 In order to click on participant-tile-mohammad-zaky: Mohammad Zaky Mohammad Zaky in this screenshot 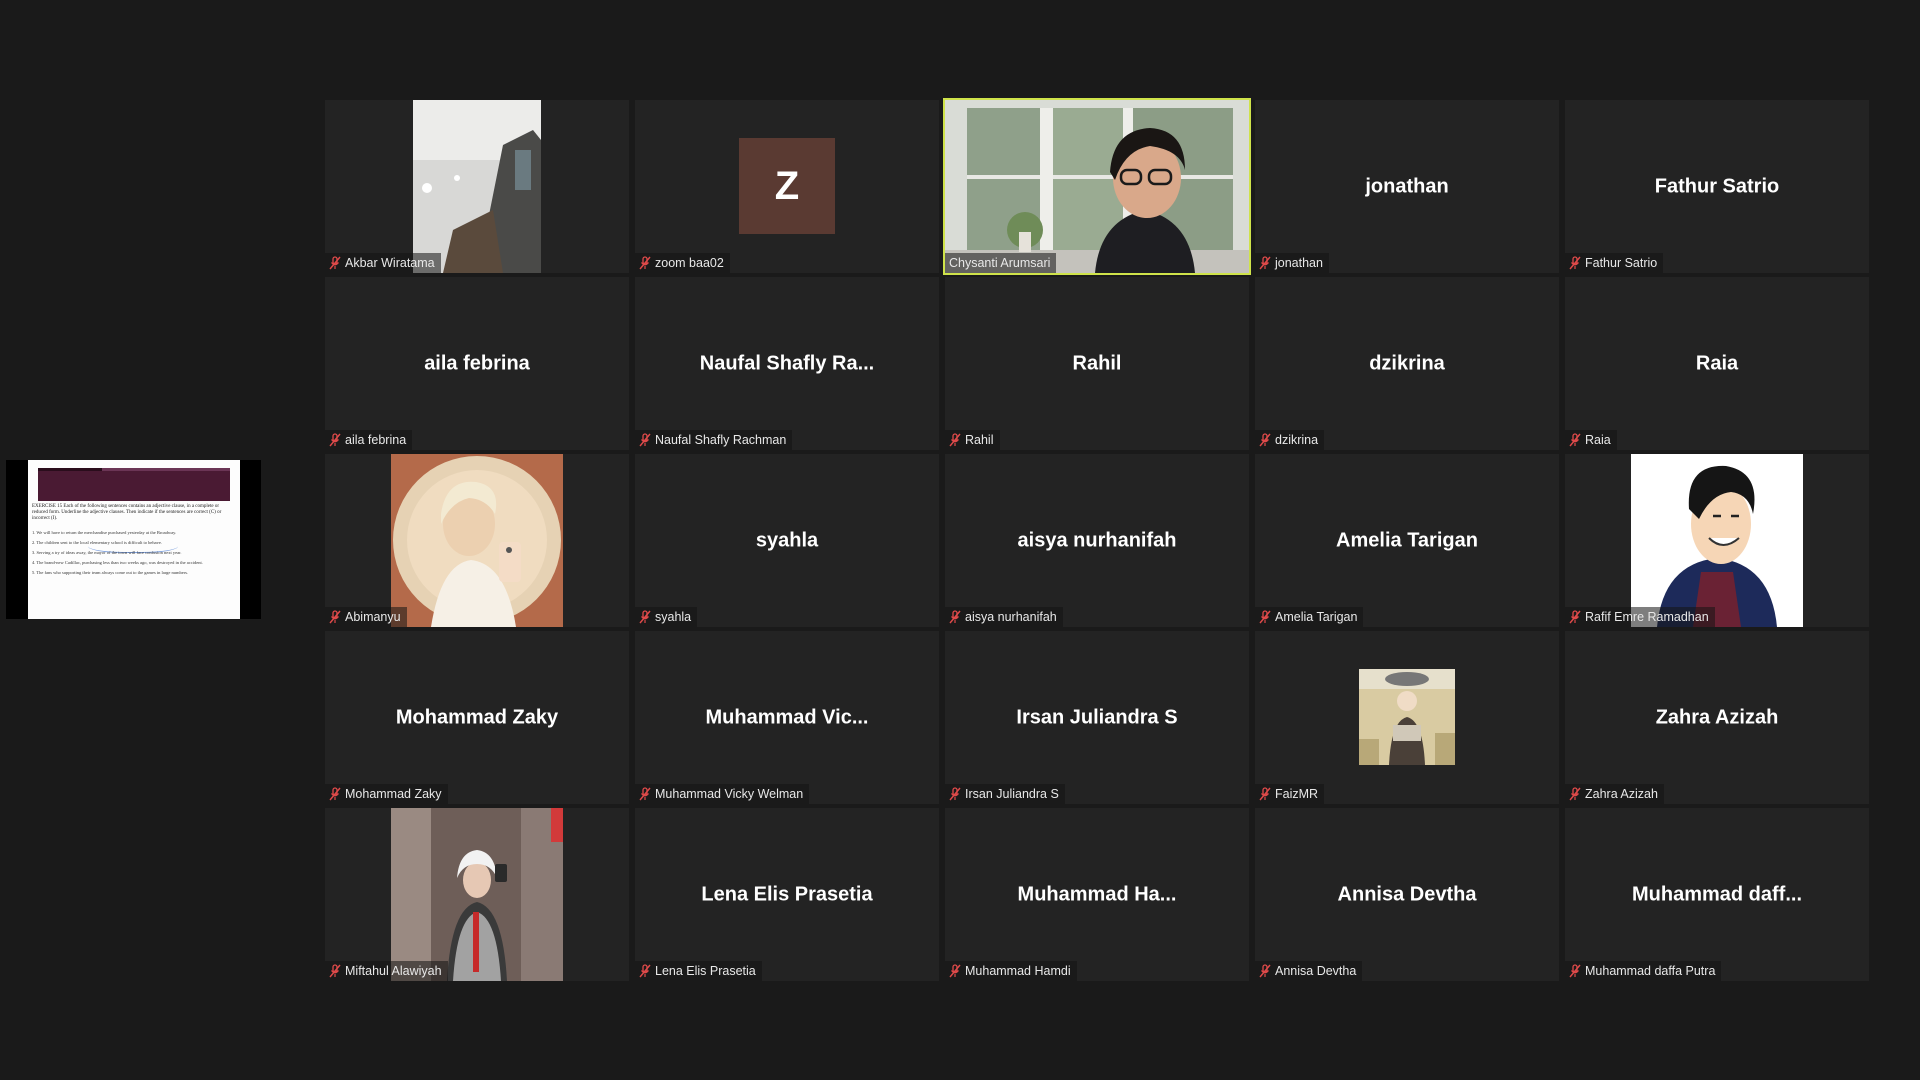, I will do `click(477, 717)`.